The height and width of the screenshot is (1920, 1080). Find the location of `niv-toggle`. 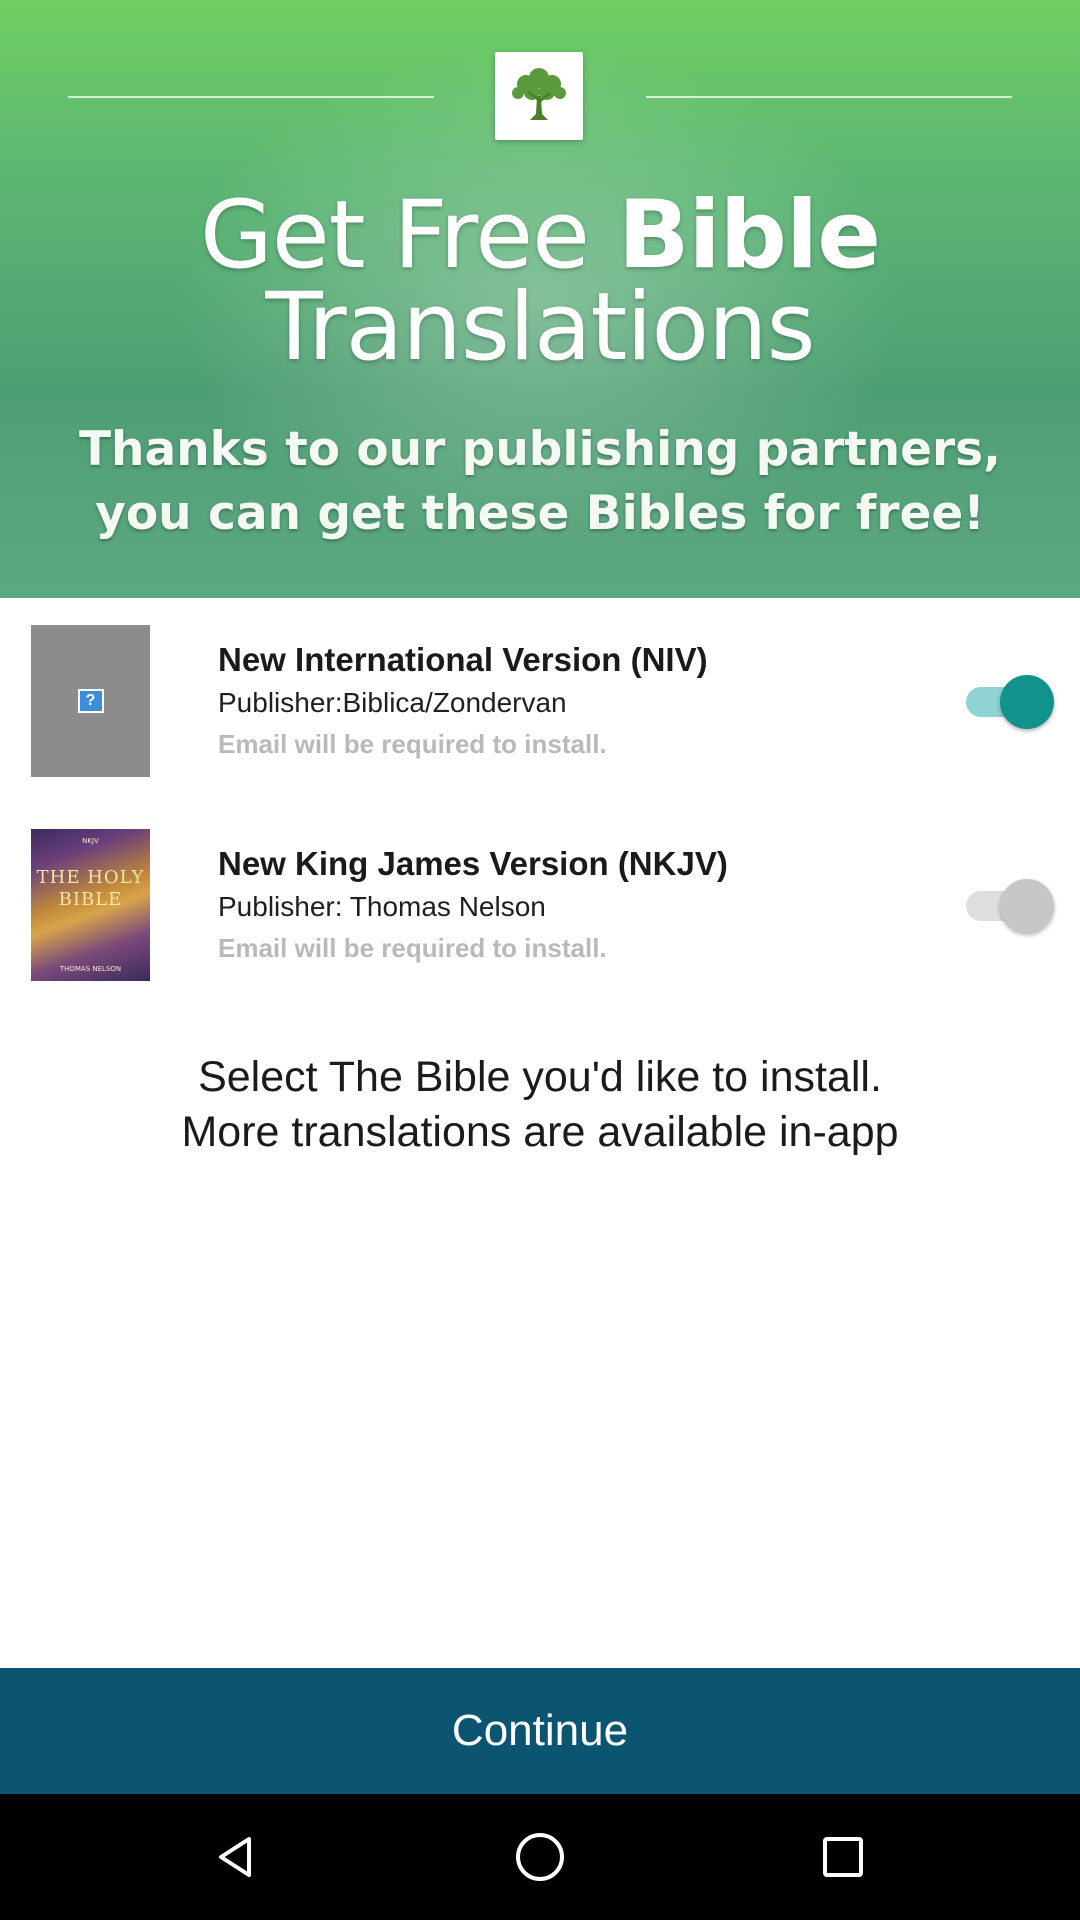

niv-toggle is located at coordinates (1010, 702).